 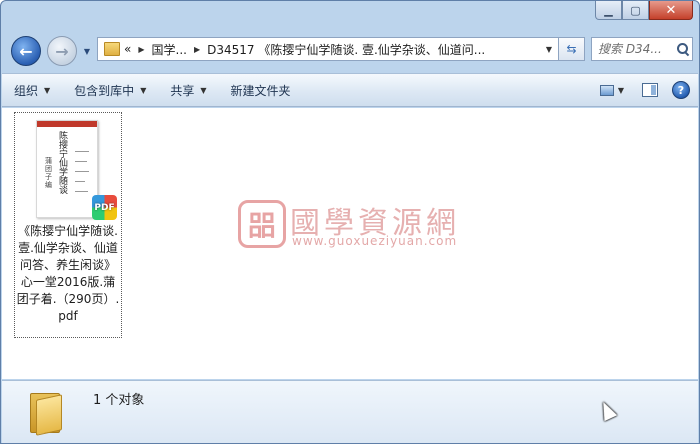 I want to click on pdf-thumbnail: 陈撄宁仙学随谈 蒲团子编, so click(x=67, y=169).